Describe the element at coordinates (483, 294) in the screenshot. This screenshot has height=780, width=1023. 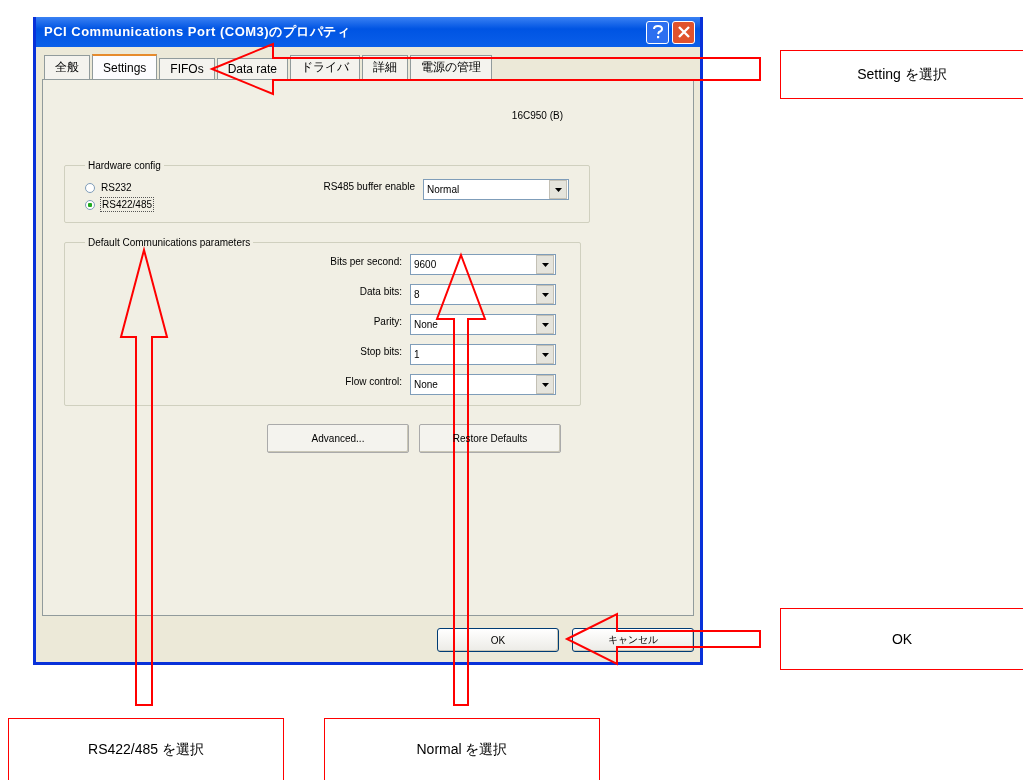
I see `dropdown: 8` at that location.